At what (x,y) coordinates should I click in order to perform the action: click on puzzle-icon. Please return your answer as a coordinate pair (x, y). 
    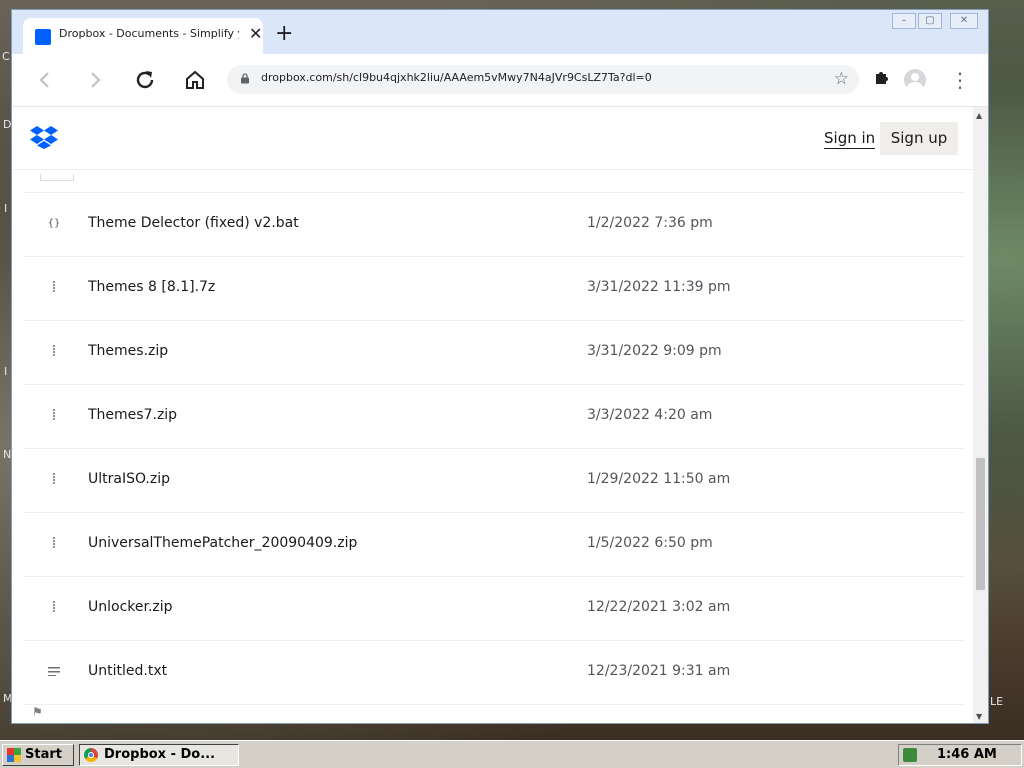
    Looking at the image, I should click on (882, 79).